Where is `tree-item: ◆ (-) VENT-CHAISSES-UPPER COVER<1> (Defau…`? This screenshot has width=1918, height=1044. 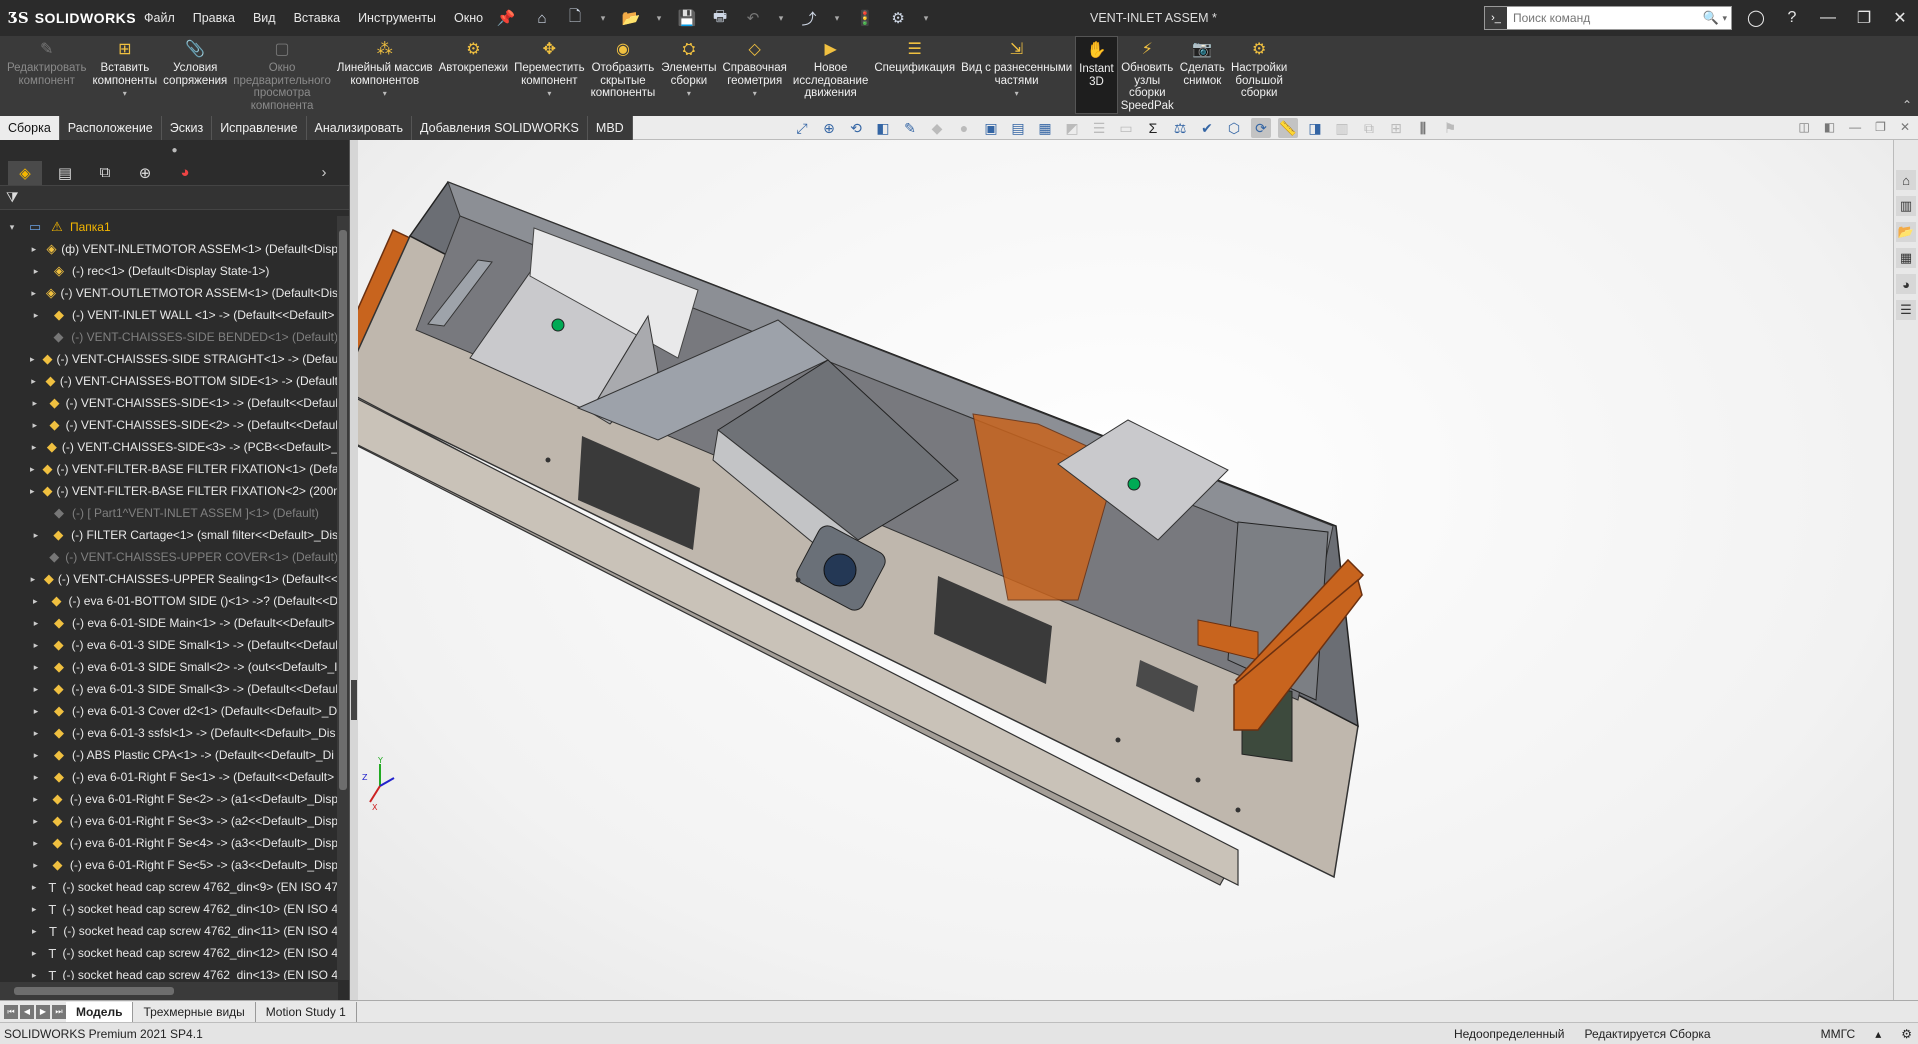 tree-item: ◆ (-) VENT-CHAISSES-UPPER COVER<1> (Defau… is located at coordinates (169, 557).